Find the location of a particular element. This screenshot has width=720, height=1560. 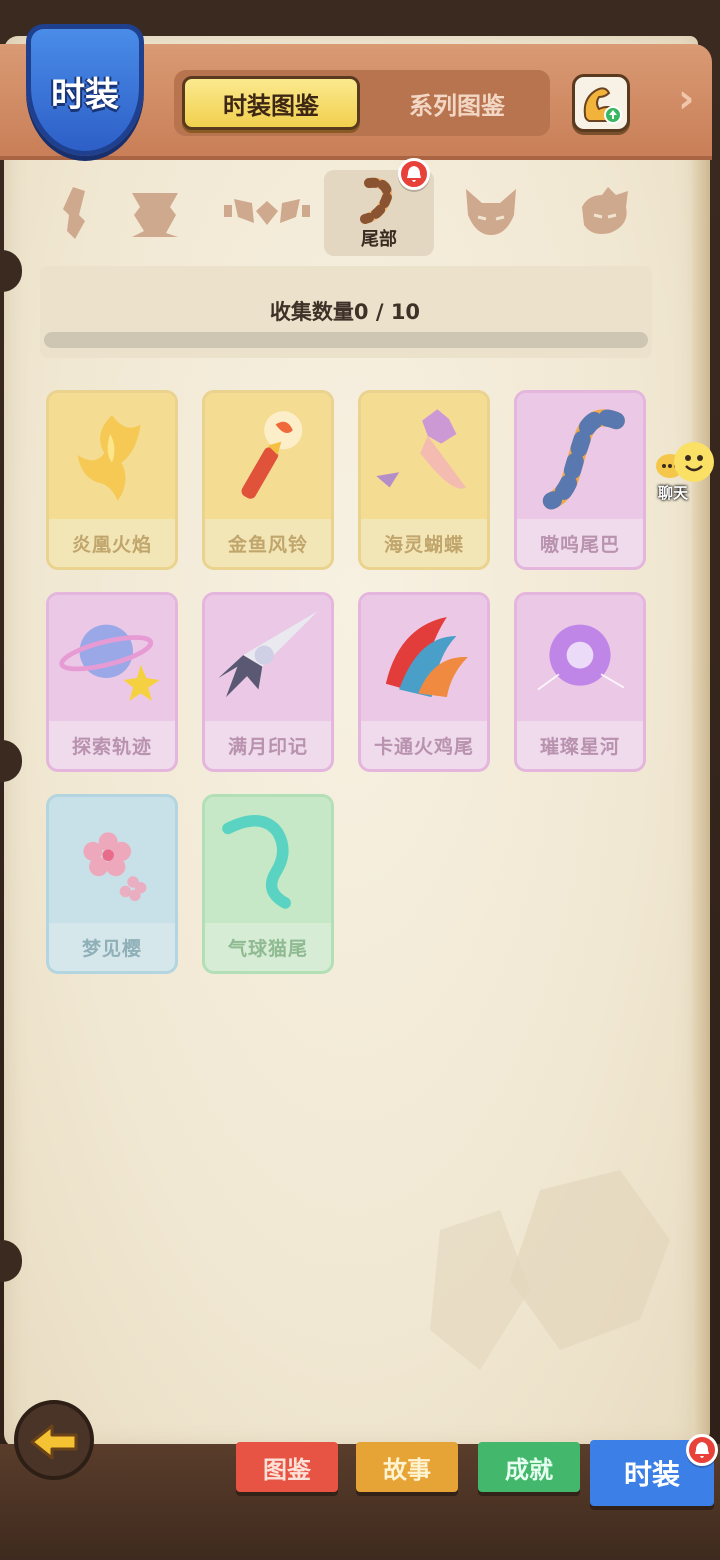

wings-category-icon is located at coordinates (267, 212).